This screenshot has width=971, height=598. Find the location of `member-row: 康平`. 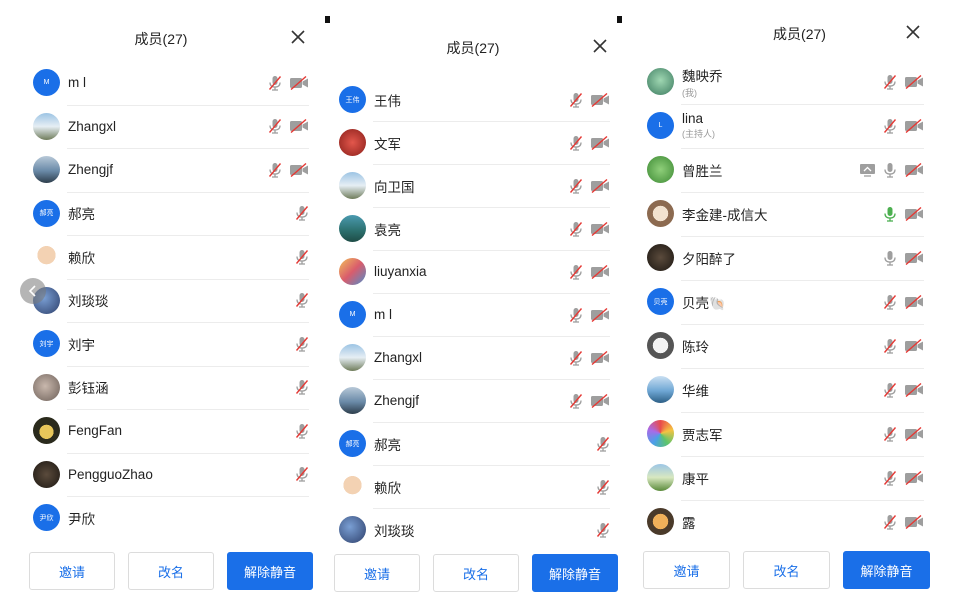

member-row: 康平 is located at coordinates (785, 478).